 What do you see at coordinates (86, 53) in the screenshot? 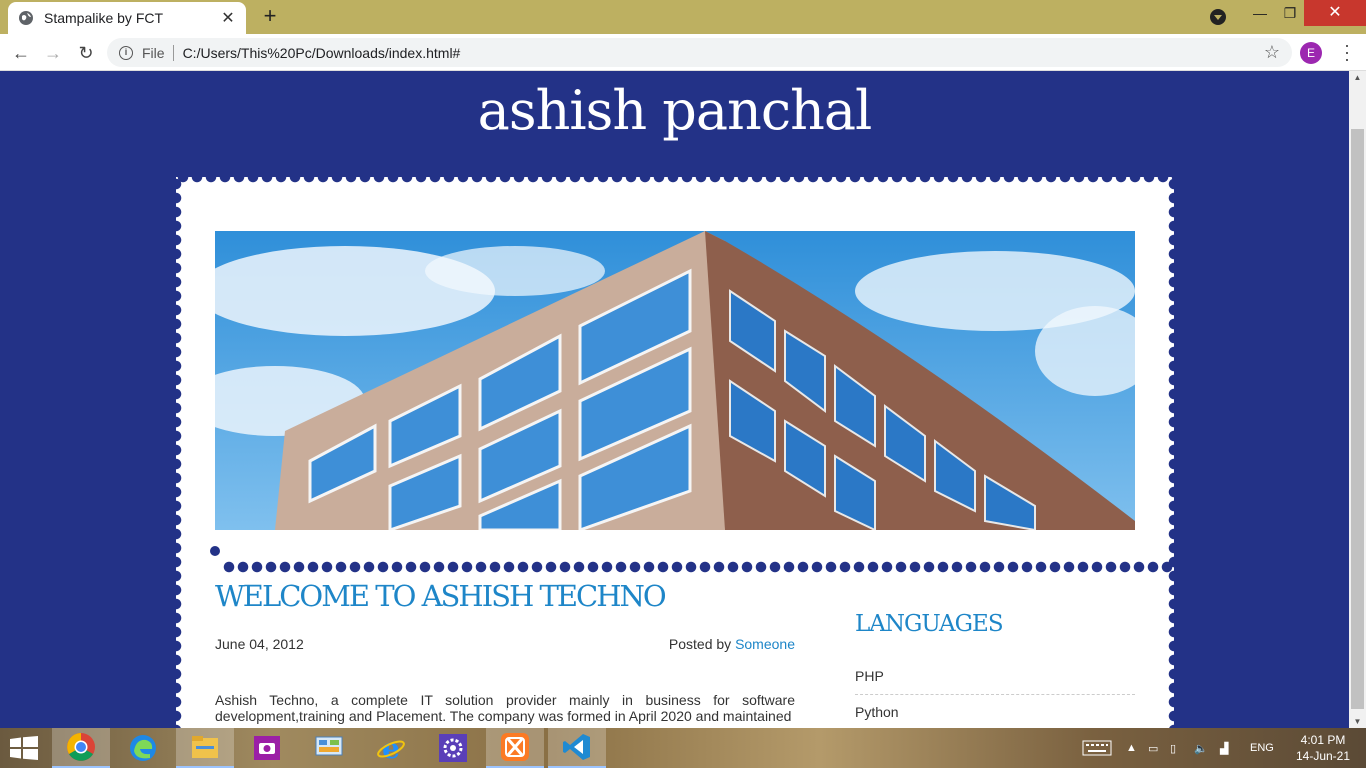
I see `reload-icon: ↻` at bounding box center [86, 53].